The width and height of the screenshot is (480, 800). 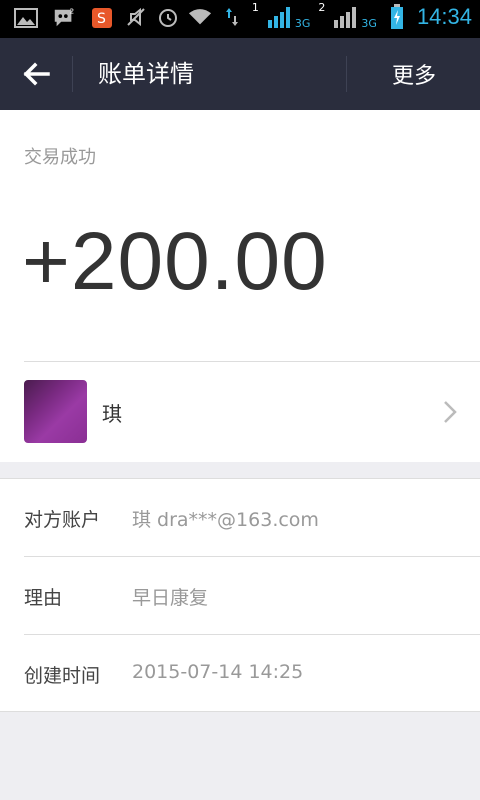 What do you see at coordinates (232, 17) in the screenshot?
I see `data-arrows-icon` at bounding box center [232, 17].